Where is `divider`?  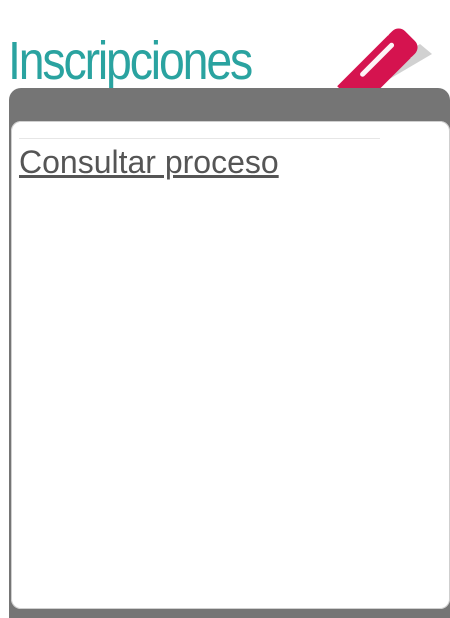 divider is located at coordinates (199, 138).